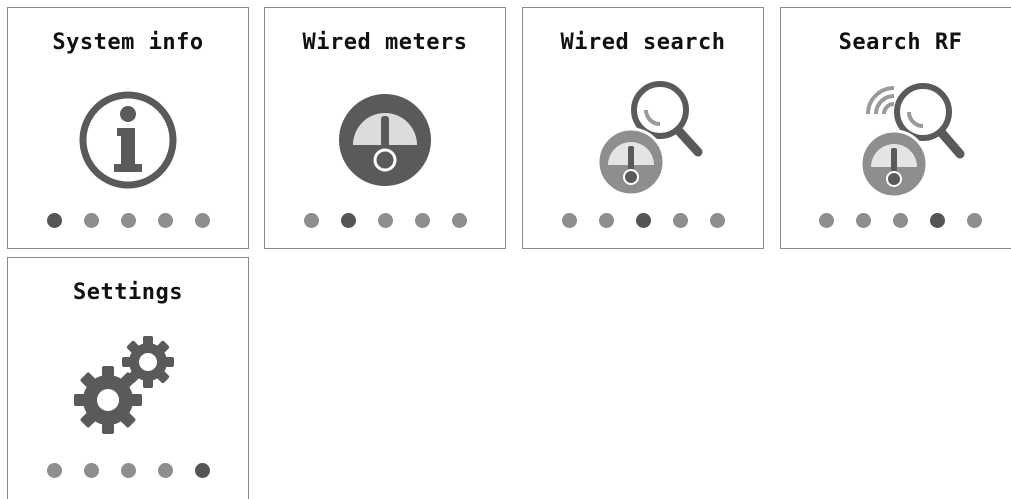 The width and height of the screenshot is (1011, 499). Describe the element at coordinates (385, 135) in the screenshot. I see `gauge-icon` at that location.